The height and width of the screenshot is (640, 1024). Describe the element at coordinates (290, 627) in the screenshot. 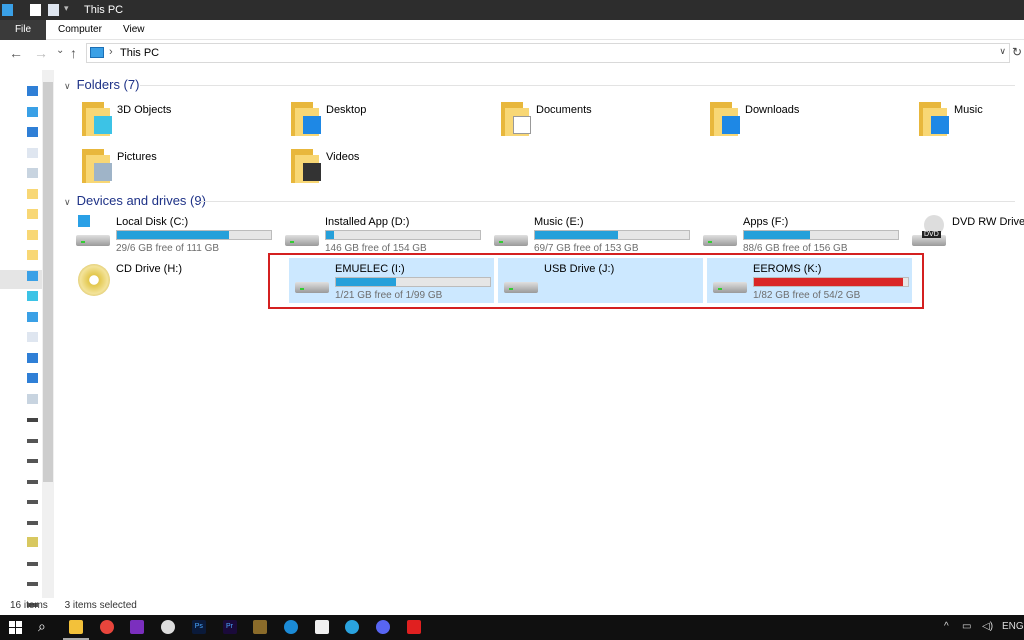

I see `app-v-icon` at that location.